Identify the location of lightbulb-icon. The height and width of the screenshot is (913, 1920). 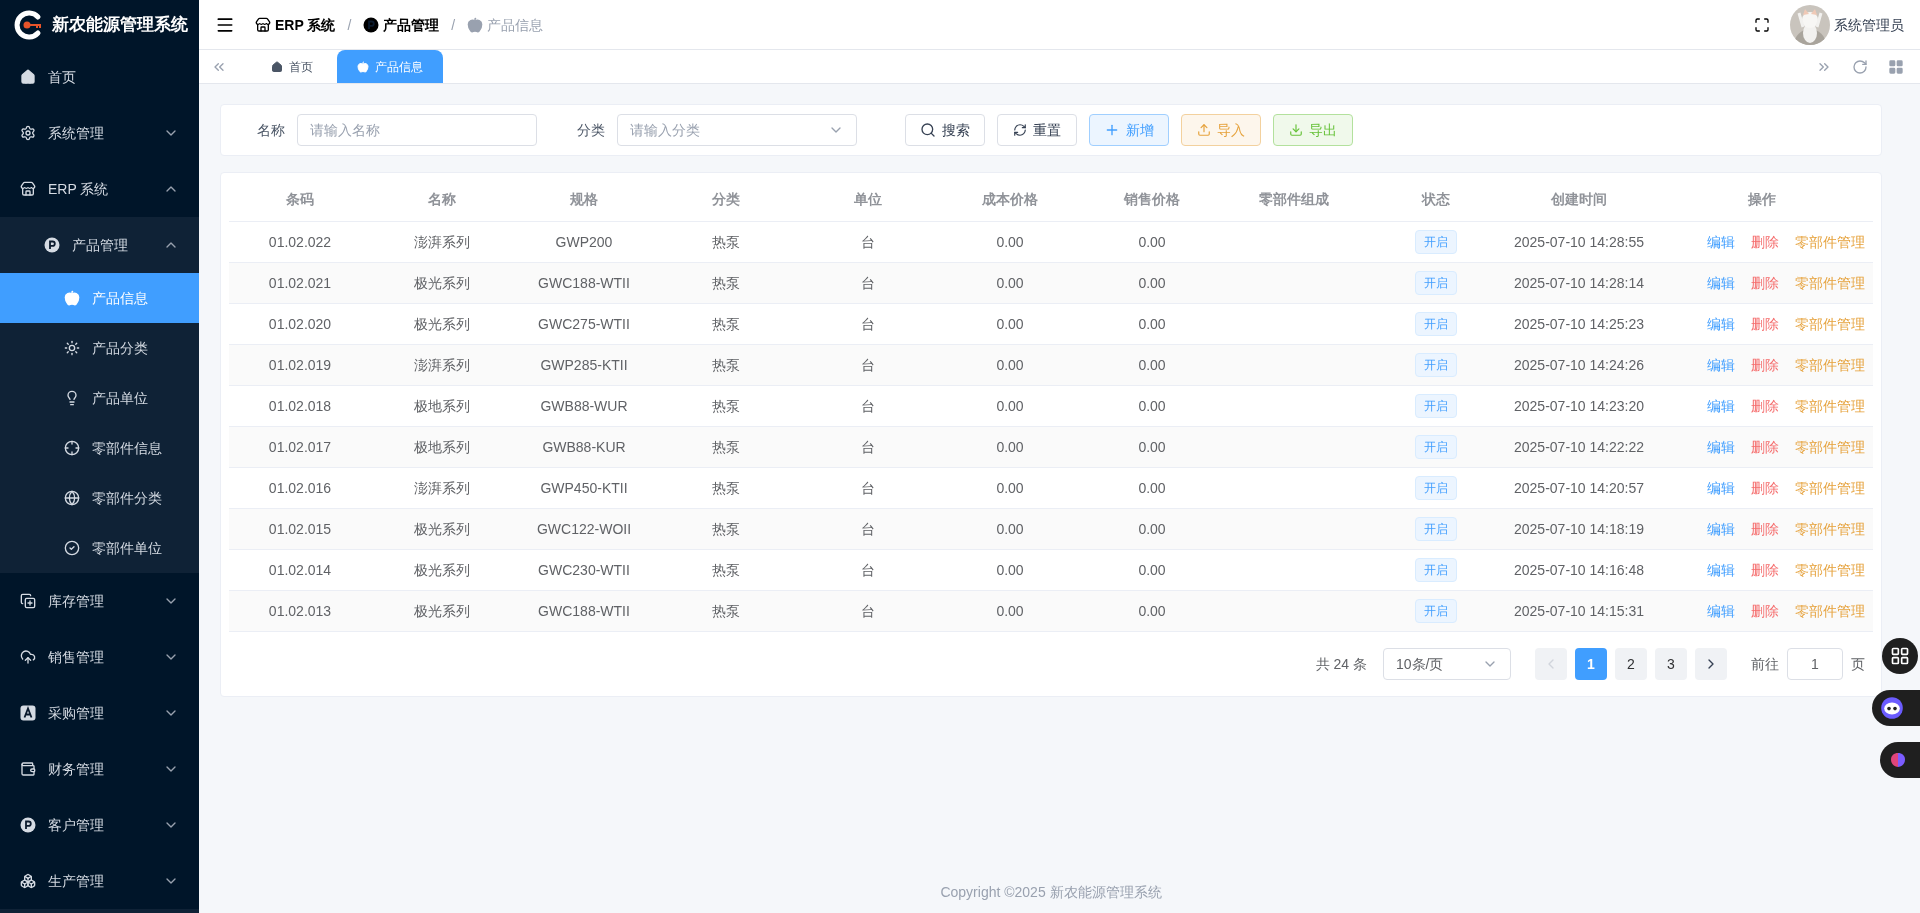
(72, 398).